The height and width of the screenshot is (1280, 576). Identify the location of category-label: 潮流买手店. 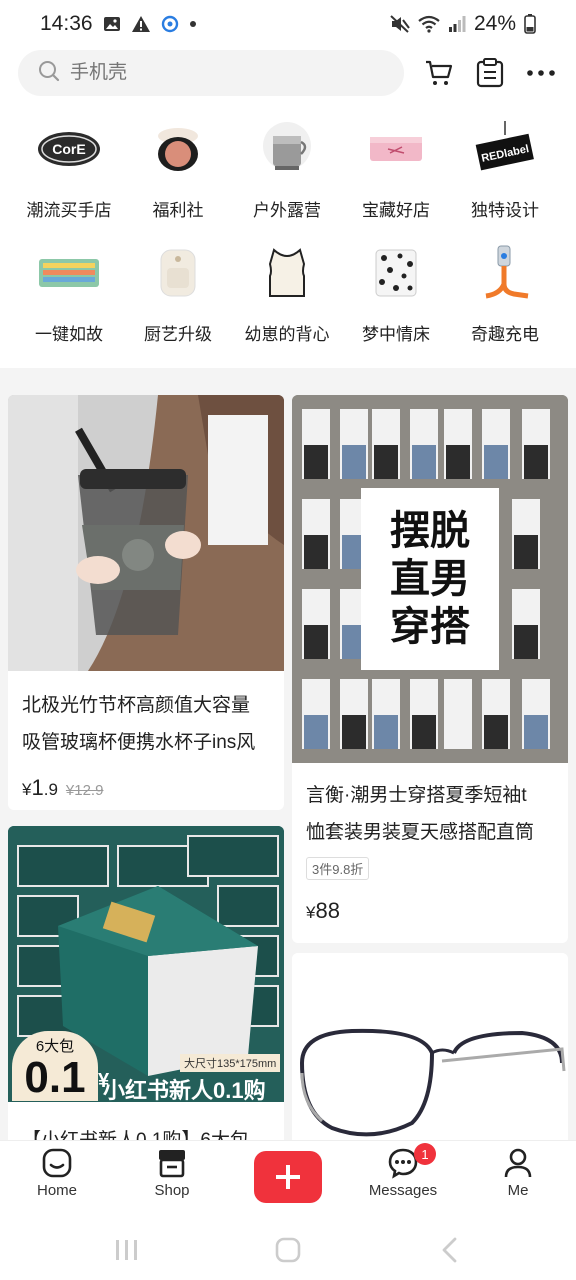
(69, 210).